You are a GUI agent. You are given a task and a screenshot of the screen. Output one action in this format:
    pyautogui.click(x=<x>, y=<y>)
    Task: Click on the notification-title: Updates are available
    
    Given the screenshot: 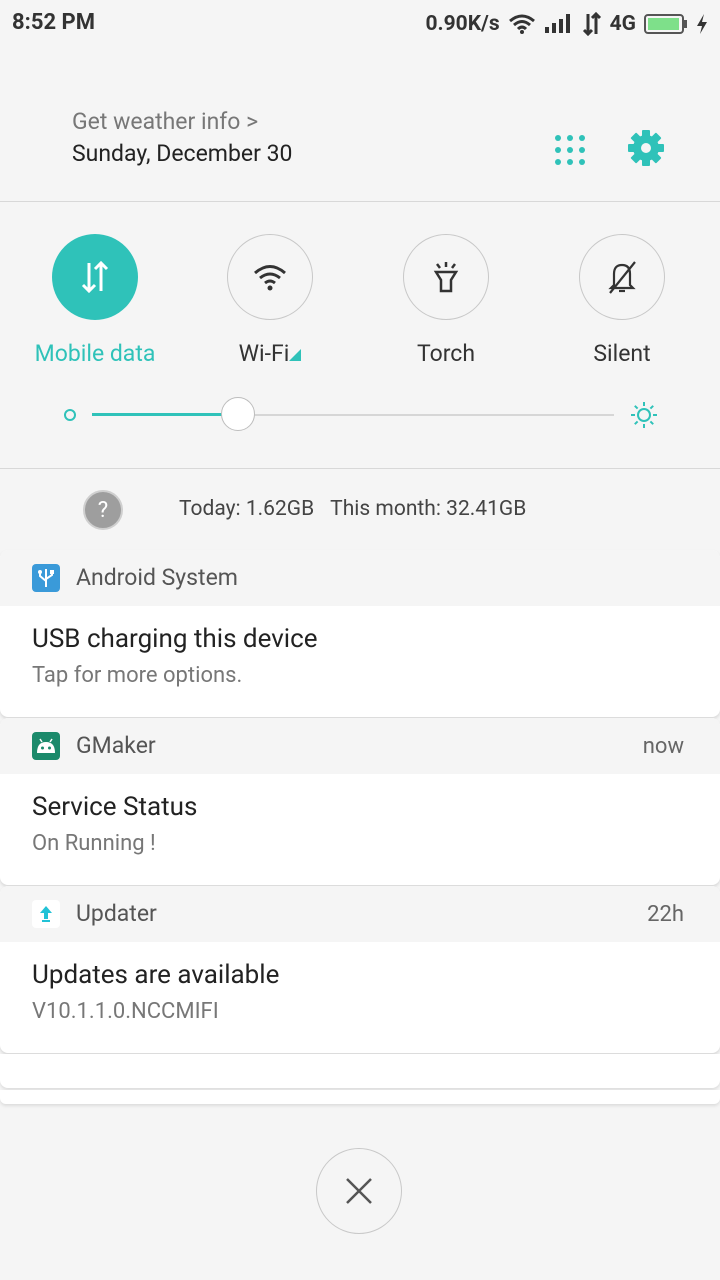 What is the action you would take?
    pyautogui.click(x=156, y=975)
    